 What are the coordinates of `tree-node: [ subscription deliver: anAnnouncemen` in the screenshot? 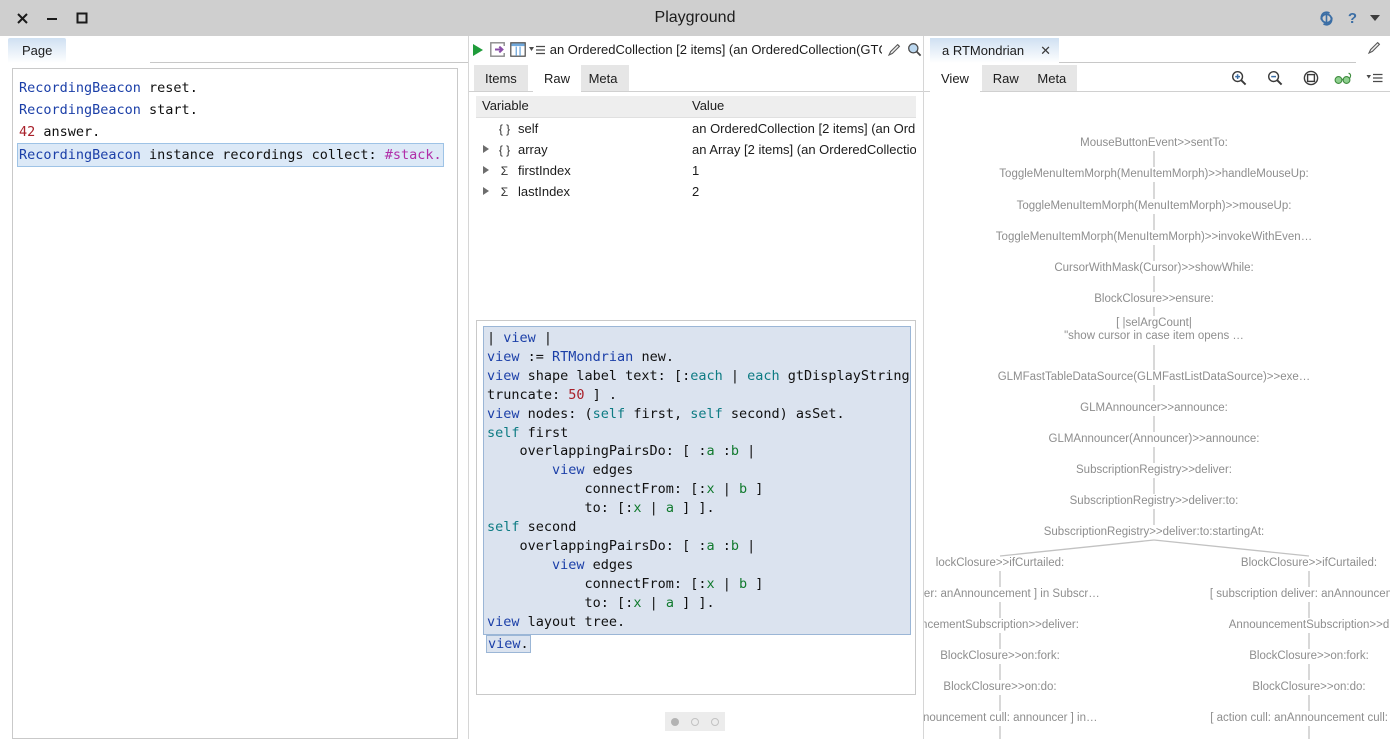 It's located at (1300, 594).